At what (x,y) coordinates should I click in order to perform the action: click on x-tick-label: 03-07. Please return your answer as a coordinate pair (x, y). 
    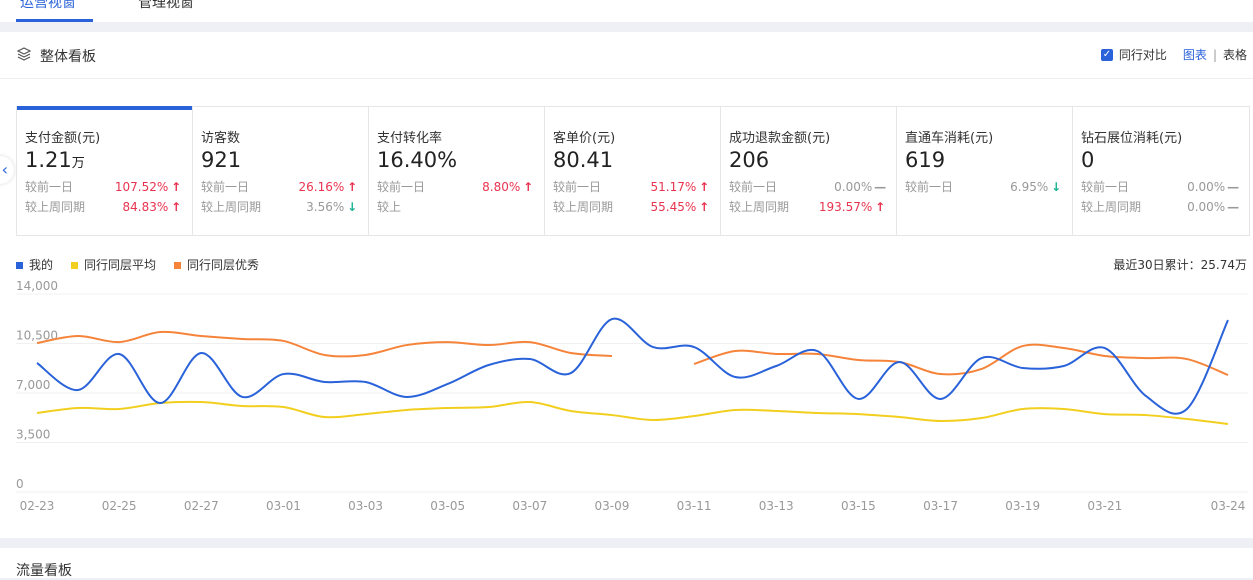
    Looking at the image, I should click on (529, 506).